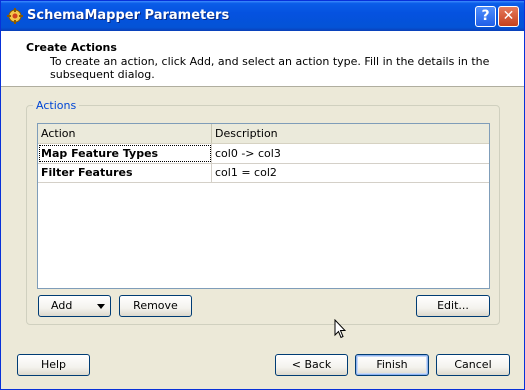  I want to click on actions-group-label: Actions, so click(56, 105).